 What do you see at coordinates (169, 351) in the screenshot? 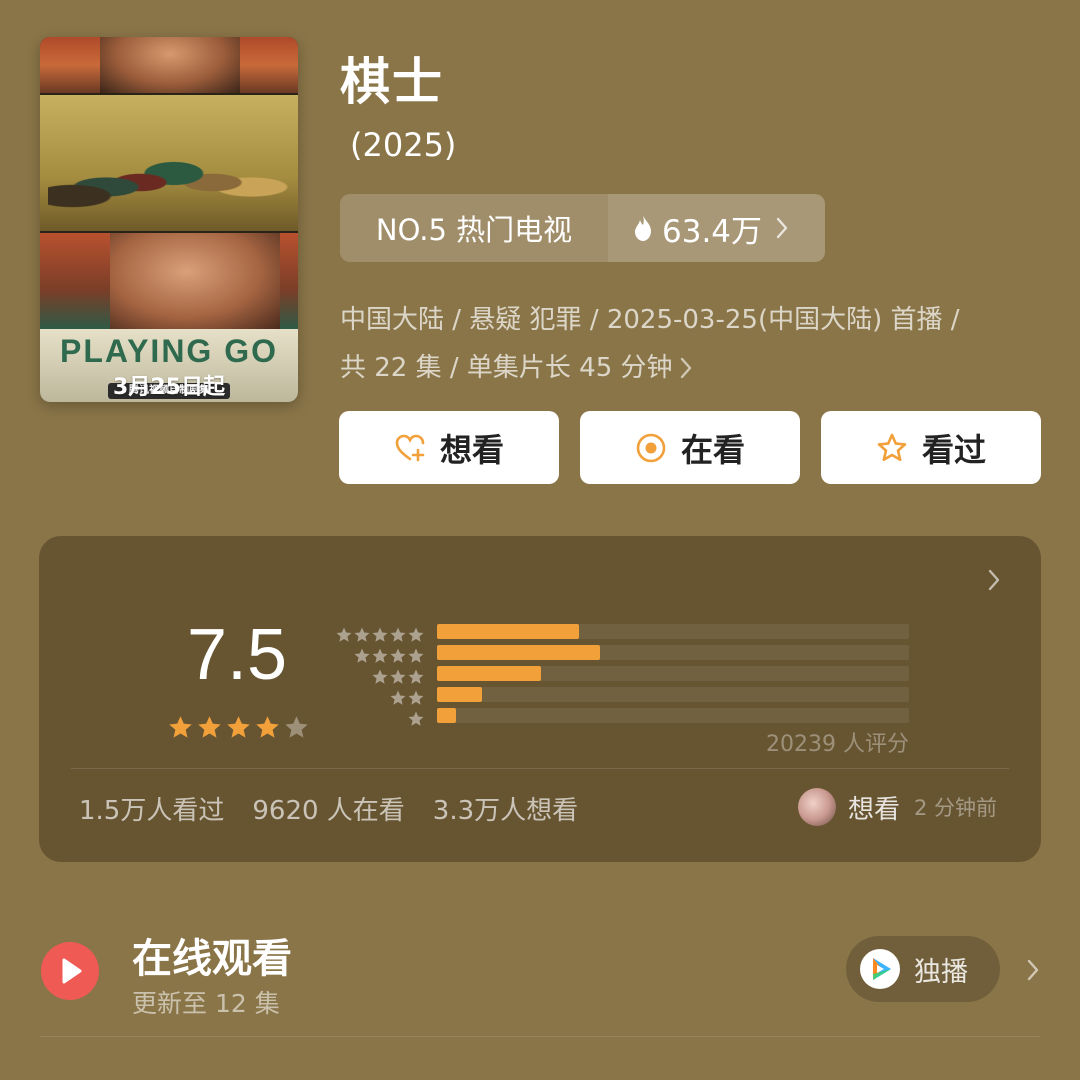
I see `poster-title-art: PLAYING GO` at bounding box center [169, 351].